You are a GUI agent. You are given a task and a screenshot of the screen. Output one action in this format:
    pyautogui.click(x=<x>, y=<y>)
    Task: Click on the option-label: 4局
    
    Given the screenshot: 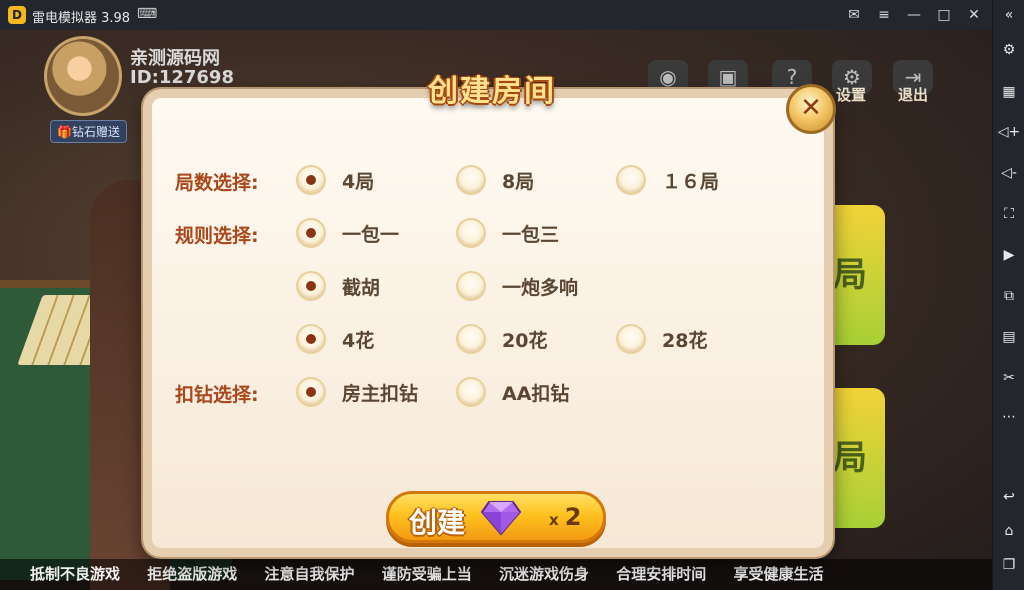 What is the action you would take?
    pyautogui.click(x=358, y=181)
    